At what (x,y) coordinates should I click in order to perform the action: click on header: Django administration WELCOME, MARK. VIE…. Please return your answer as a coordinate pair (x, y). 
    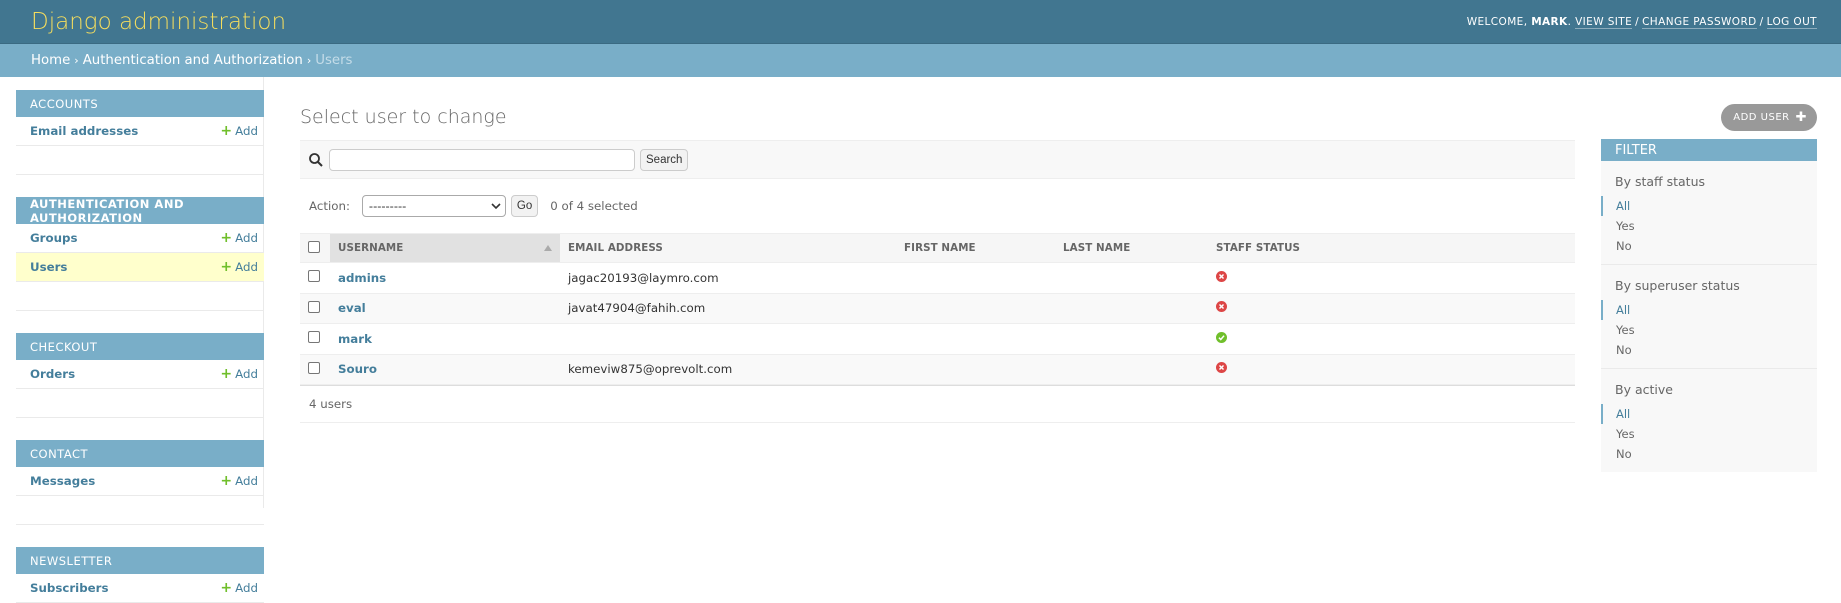
    Looking at the image, I should click on (920, 22).